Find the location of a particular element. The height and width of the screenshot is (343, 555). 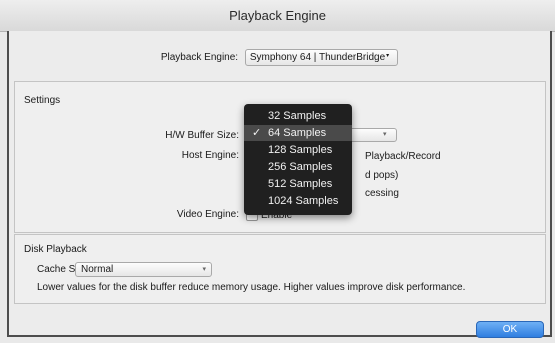

cache-size-select: Normal ▾ is located at coordinates (143, 269).